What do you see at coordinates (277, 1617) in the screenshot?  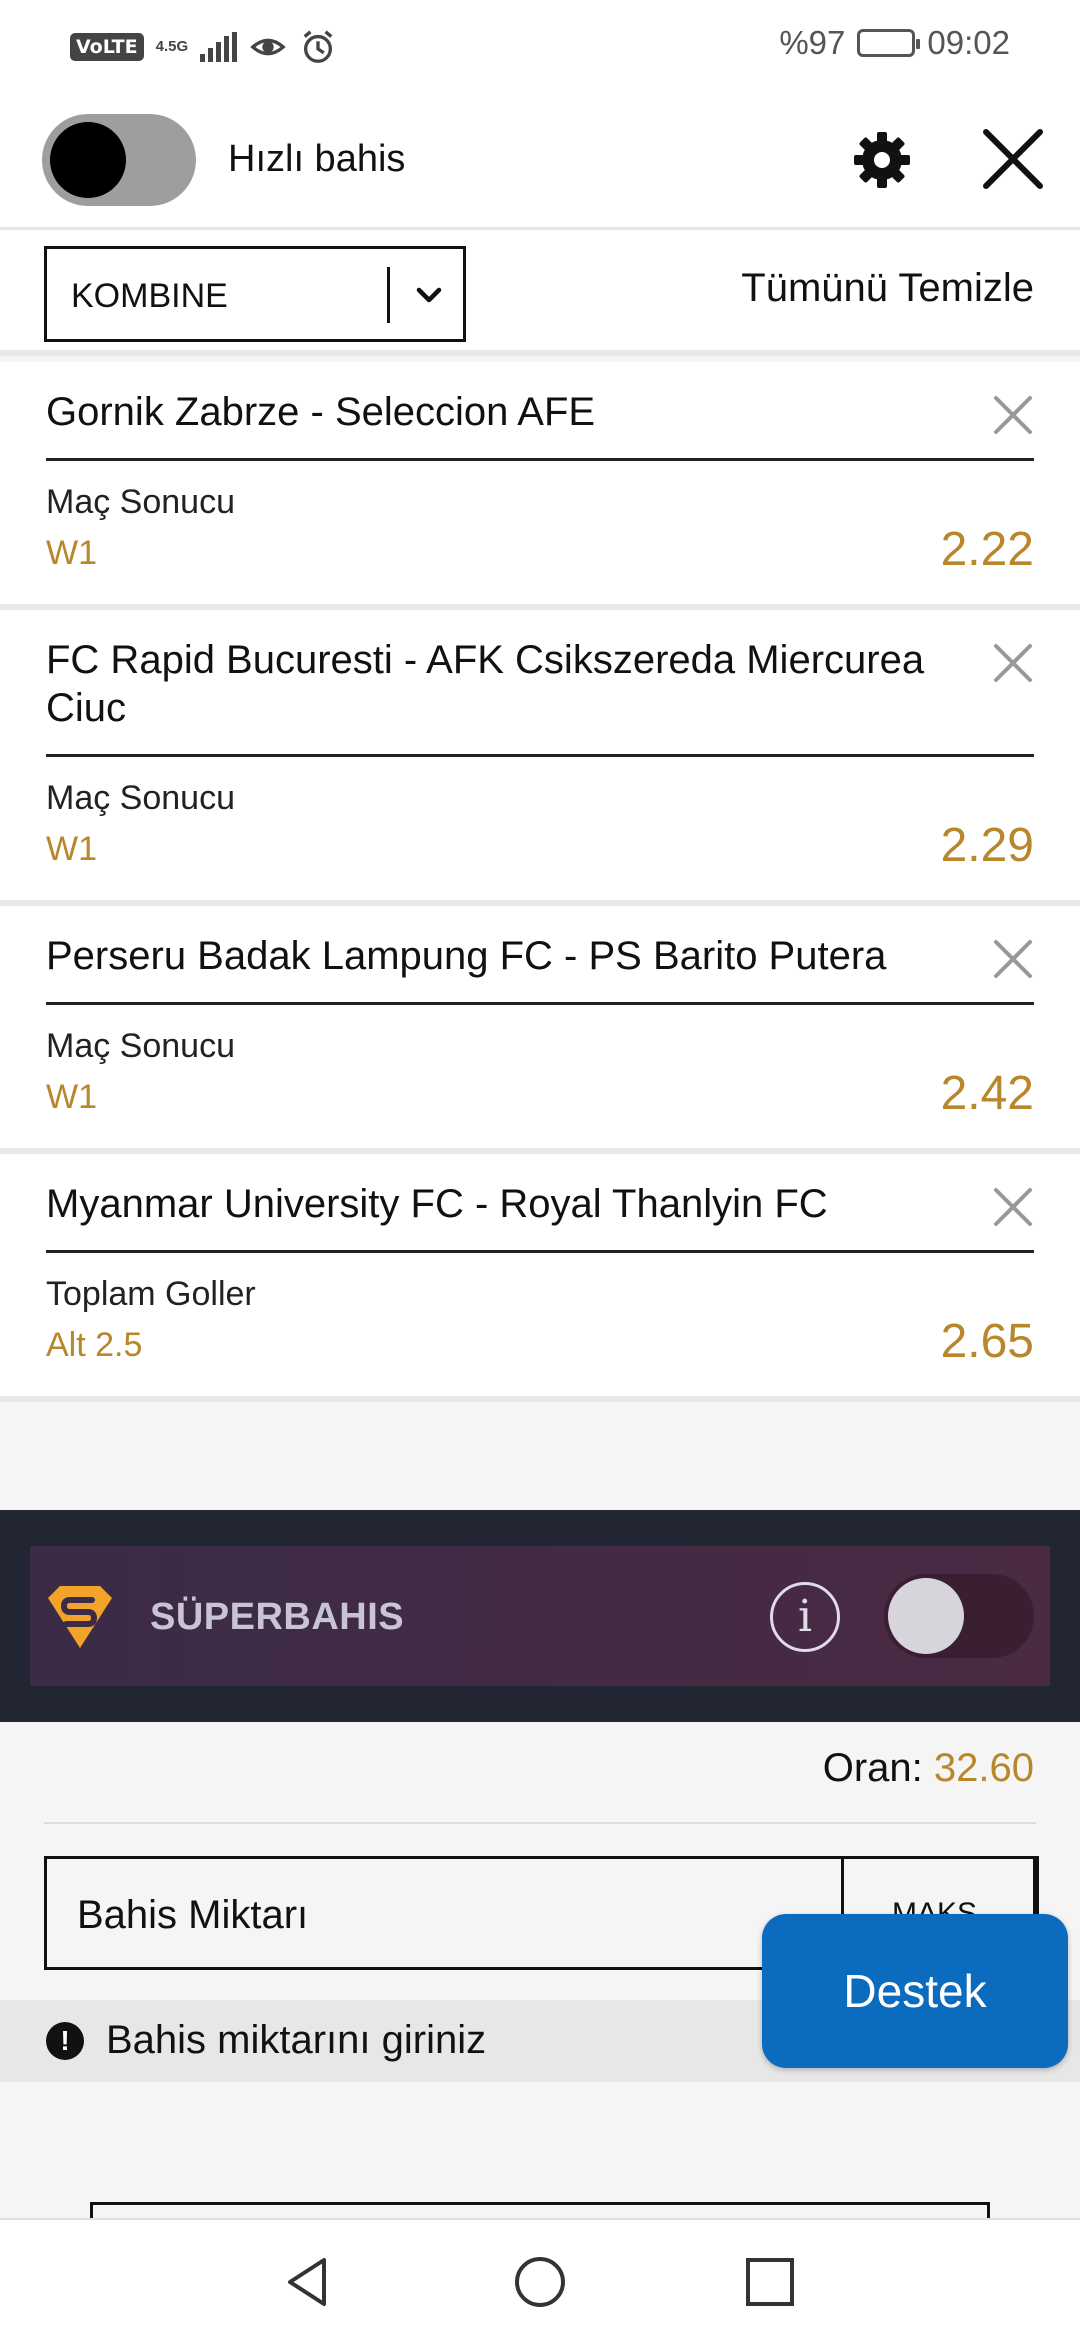 I see `superbahis-label: SÜPERBAHIS` at bounding box center [277, 1617].